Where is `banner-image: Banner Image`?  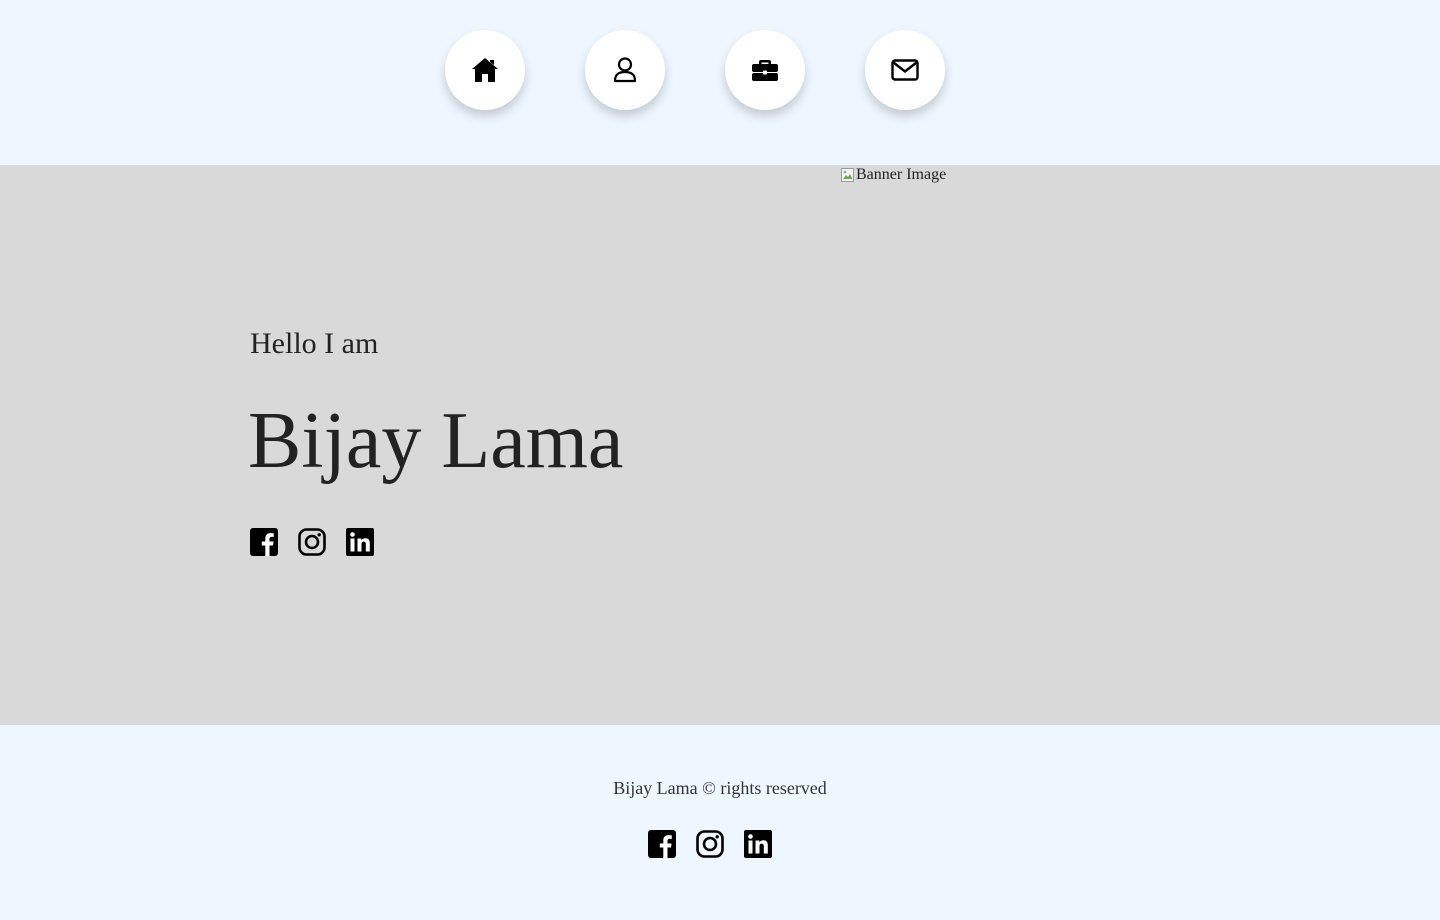
banner-image: Banner Image is located at coordinates (893, 175).